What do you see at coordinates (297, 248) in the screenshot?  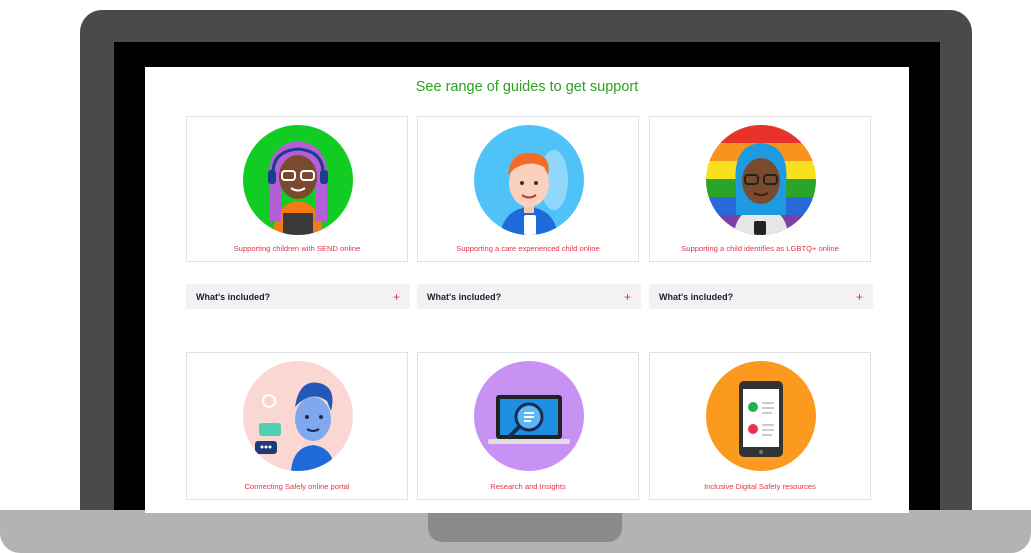 I see `guide-card-caption: Supporting children with SEND online` at bounding box center [297, 248].